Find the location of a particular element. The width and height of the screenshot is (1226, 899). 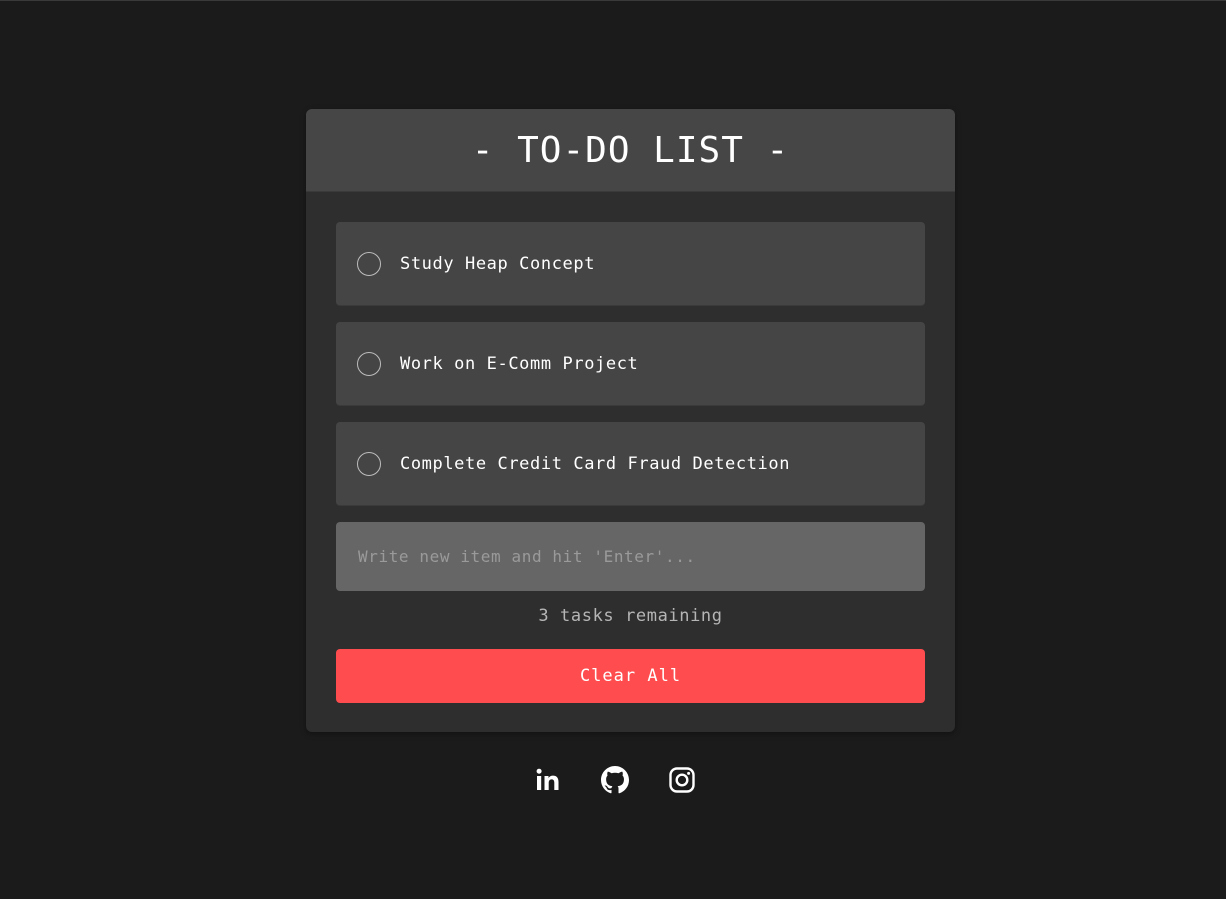

linkedin-link is located at coordinates (548, 780).